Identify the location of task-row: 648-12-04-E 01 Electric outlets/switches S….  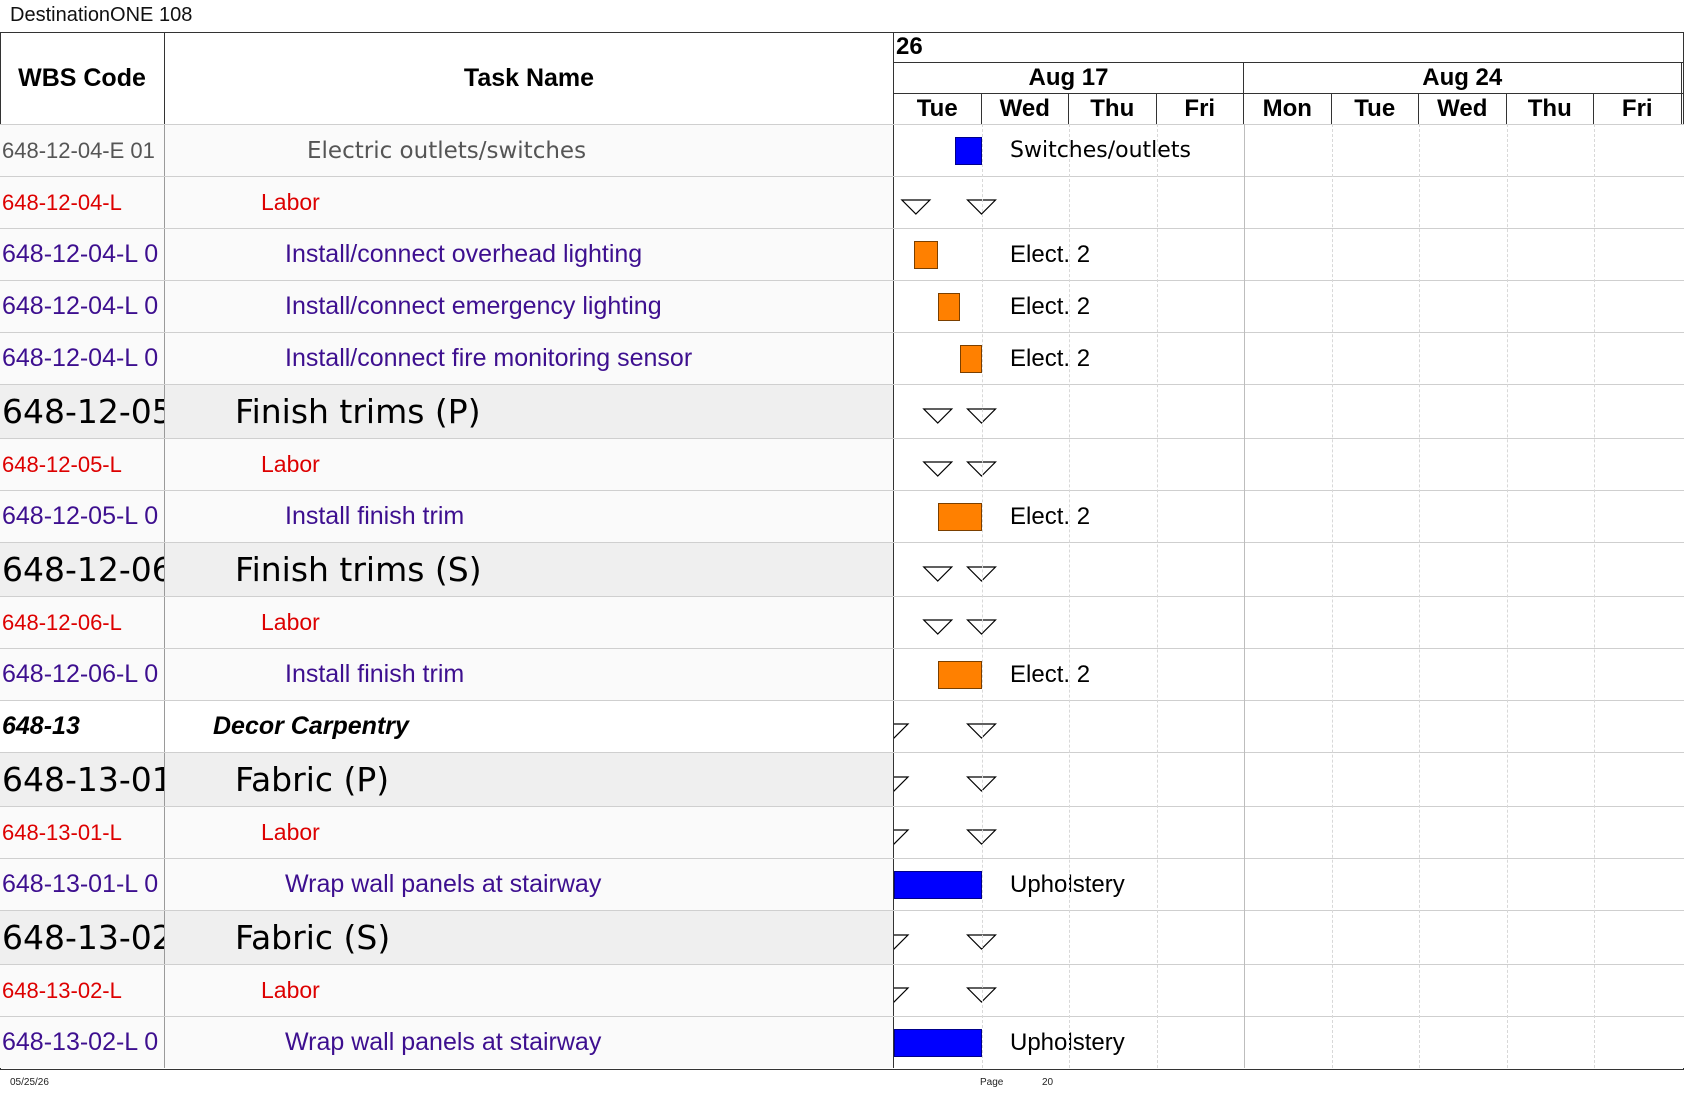
(842, 150).